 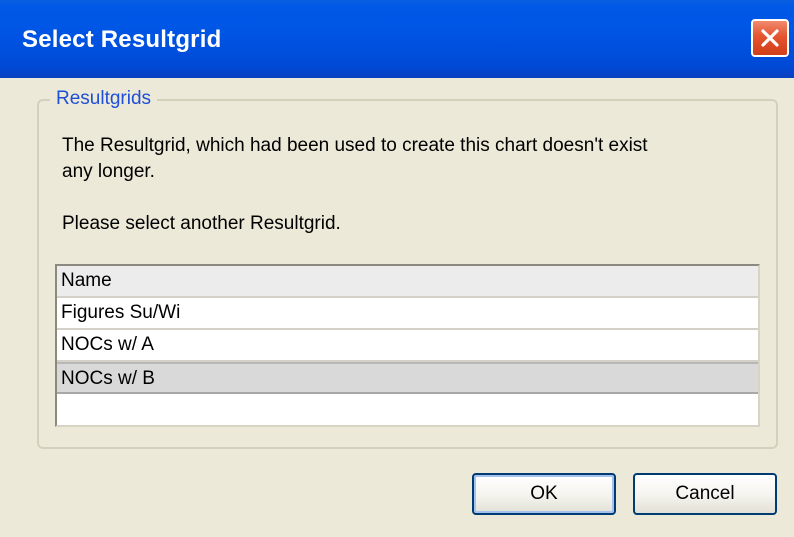 I want to click on list-header-name: Name, so click(x=407, y=282).